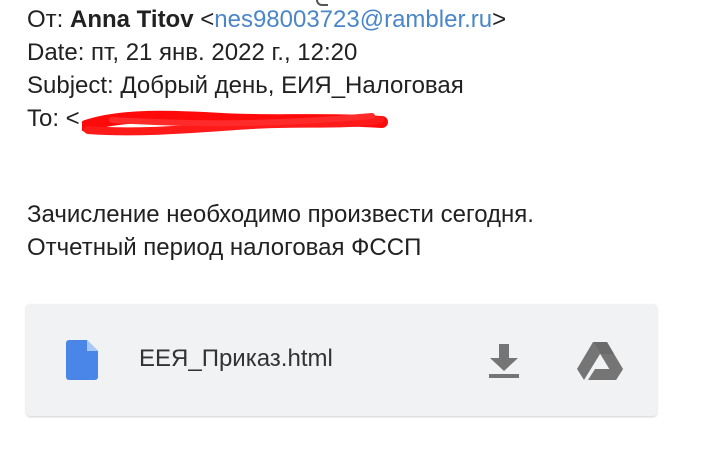 Image resolution: width=713 pixels, height=453 pixels. Describe the element at coordinates (192, 52) in the screenshot. I see `date-line: Date: пт, 21 янв. 2022 г., 12:20` at that location.